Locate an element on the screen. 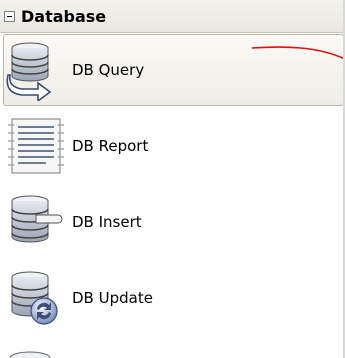  section-title: Database is located at coordinates (64, 16).